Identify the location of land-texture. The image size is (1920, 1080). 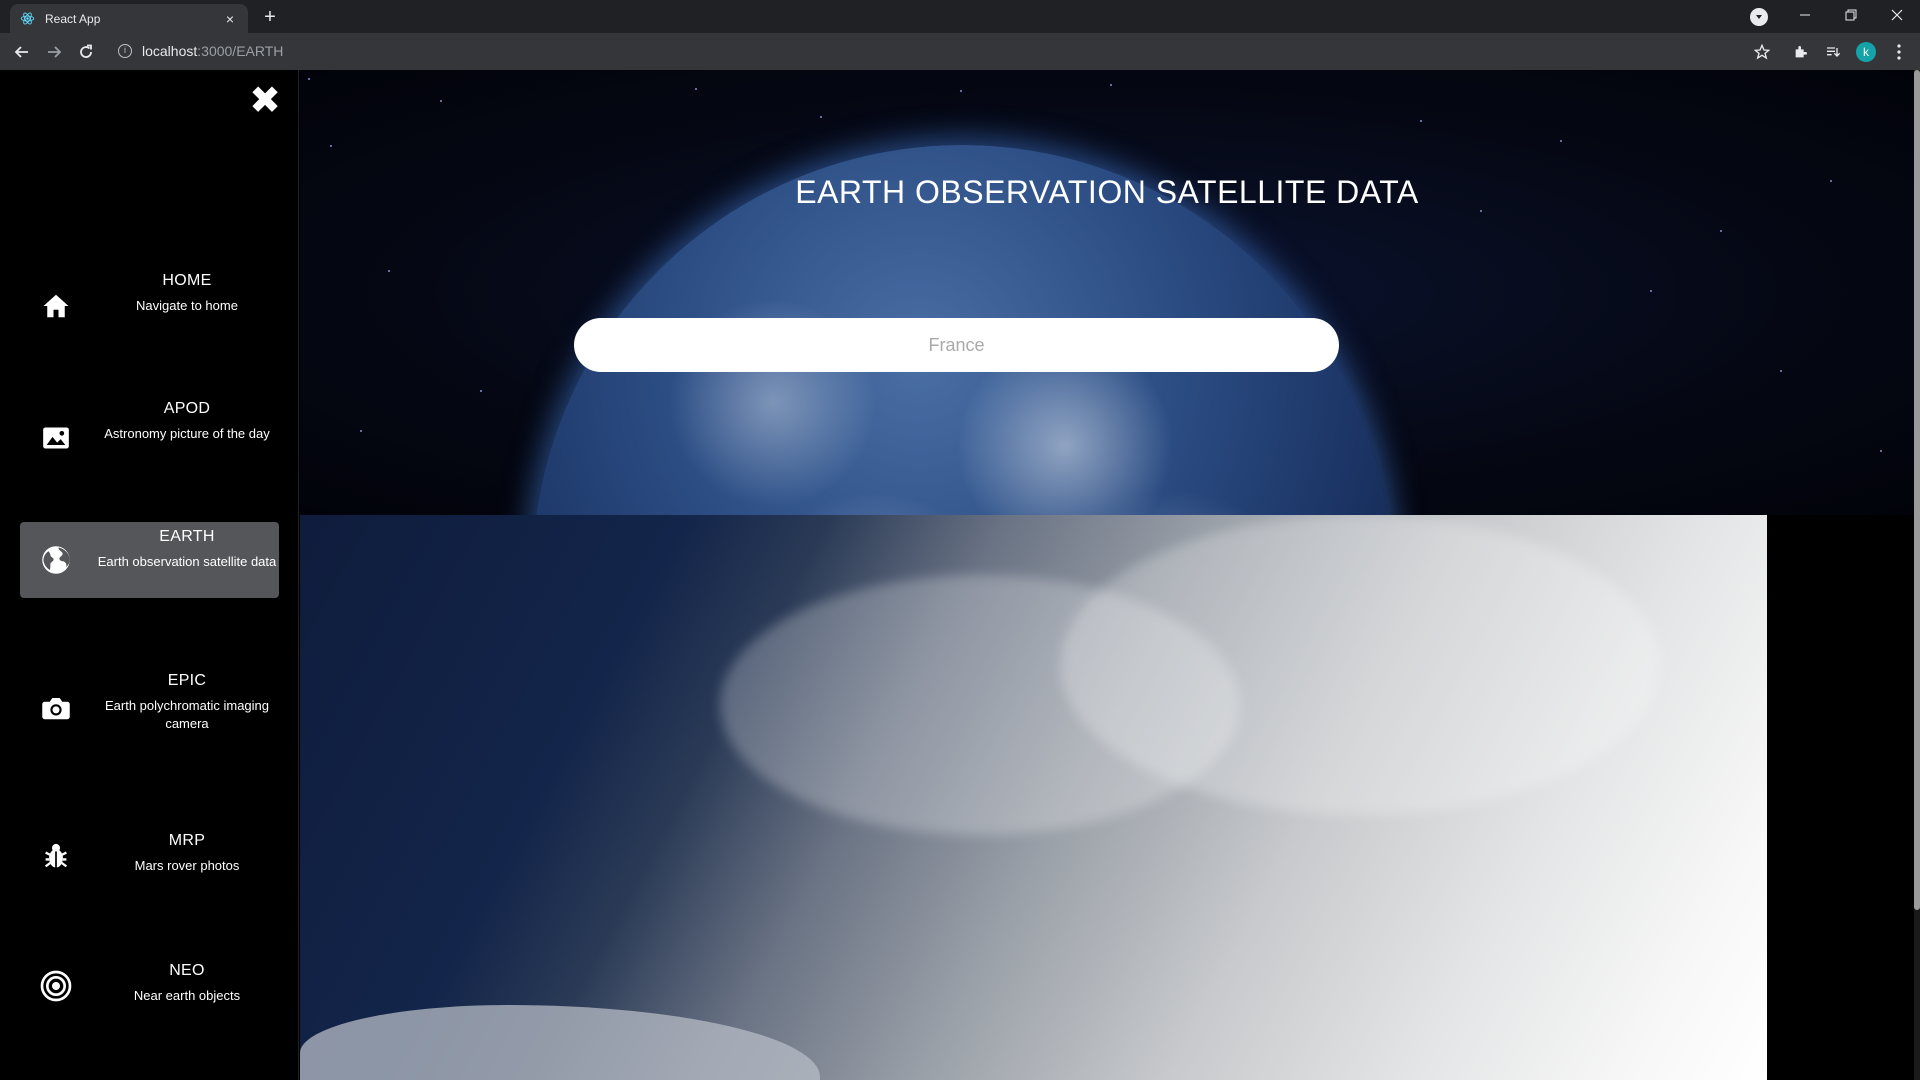
(560, 1042).